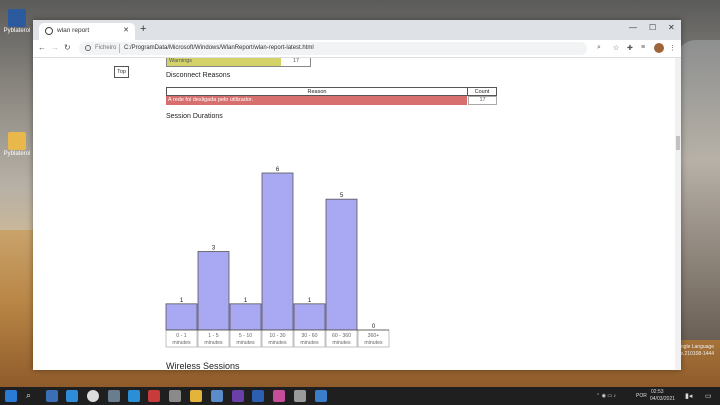  What do you see at coordinates (616, 48) in the screenshot?
I see `star-icon: ☆` at bounding box center [616, 48].